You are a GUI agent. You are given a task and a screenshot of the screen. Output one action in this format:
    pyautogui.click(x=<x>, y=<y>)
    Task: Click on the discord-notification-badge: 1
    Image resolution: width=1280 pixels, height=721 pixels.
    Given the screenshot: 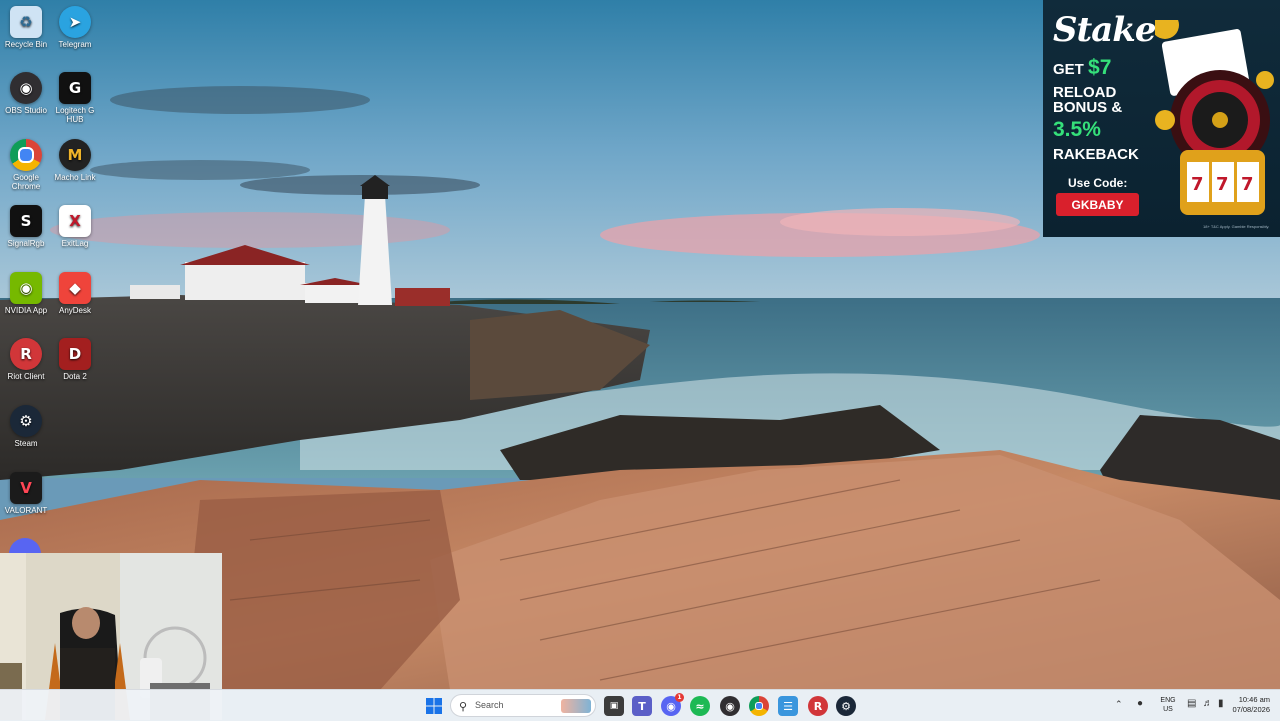 What is the action you would take?
    pyautogui.click(x=679, y=697)
    